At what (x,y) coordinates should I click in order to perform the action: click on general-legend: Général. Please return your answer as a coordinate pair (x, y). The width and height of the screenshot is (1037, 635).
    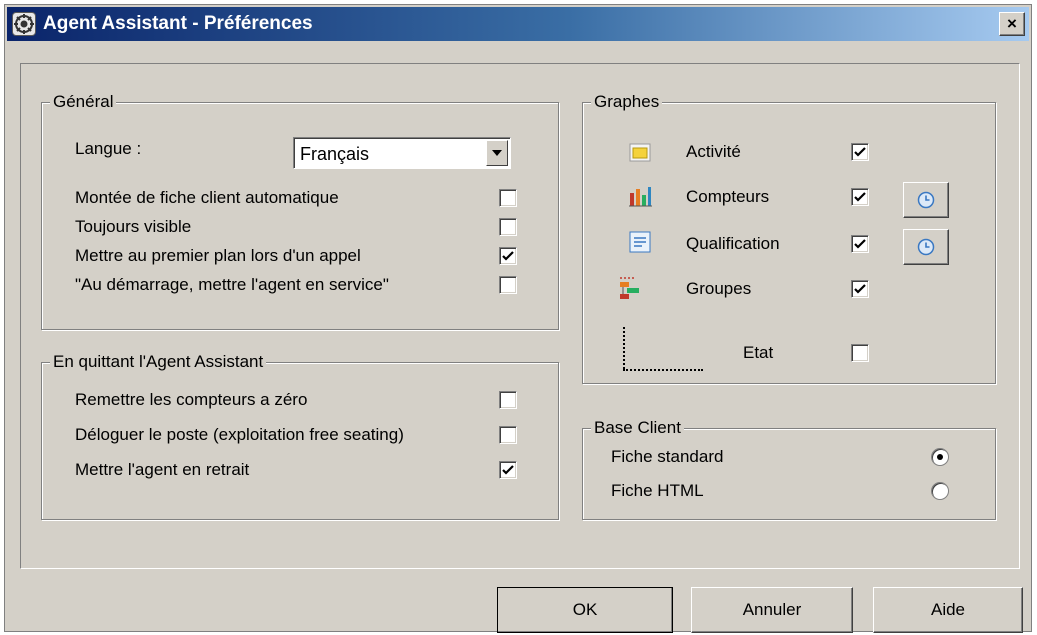
    Looking at the image, I should click on (83, 102).